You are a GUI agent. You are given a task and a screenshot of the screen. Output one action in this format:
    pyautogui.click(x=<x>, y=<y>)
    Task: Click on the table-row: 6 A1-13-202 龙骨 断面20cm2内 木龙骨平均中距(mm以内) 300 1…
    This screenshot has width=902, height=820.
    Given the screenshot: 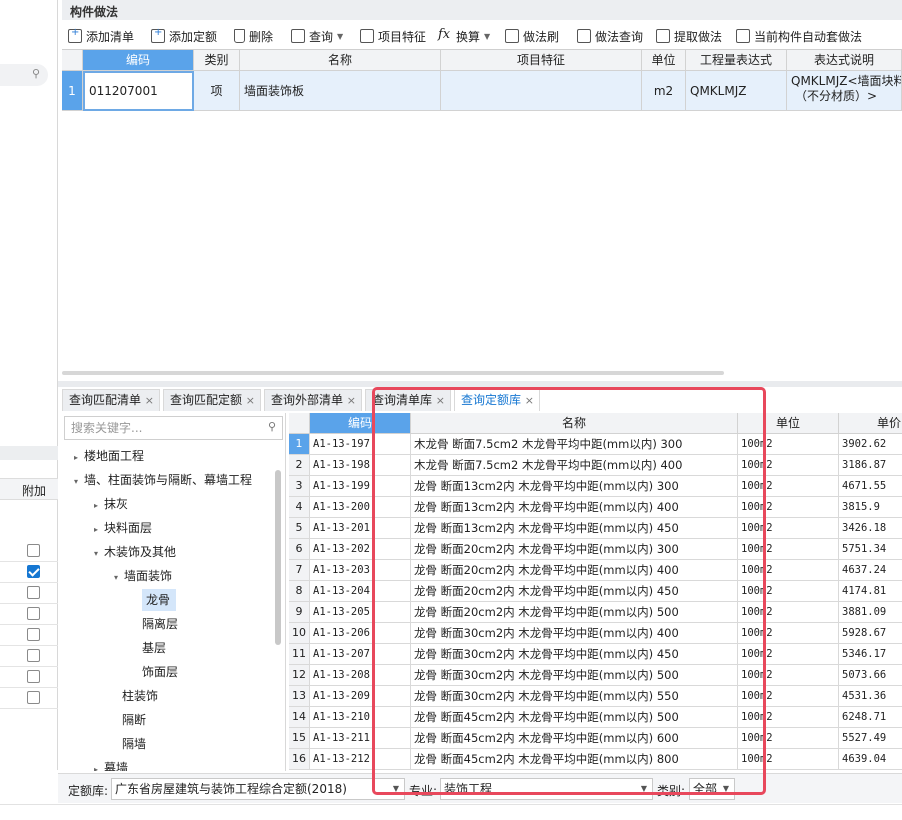 What is the action you would take?
    pyautogui.click(x=595, y=549)
    